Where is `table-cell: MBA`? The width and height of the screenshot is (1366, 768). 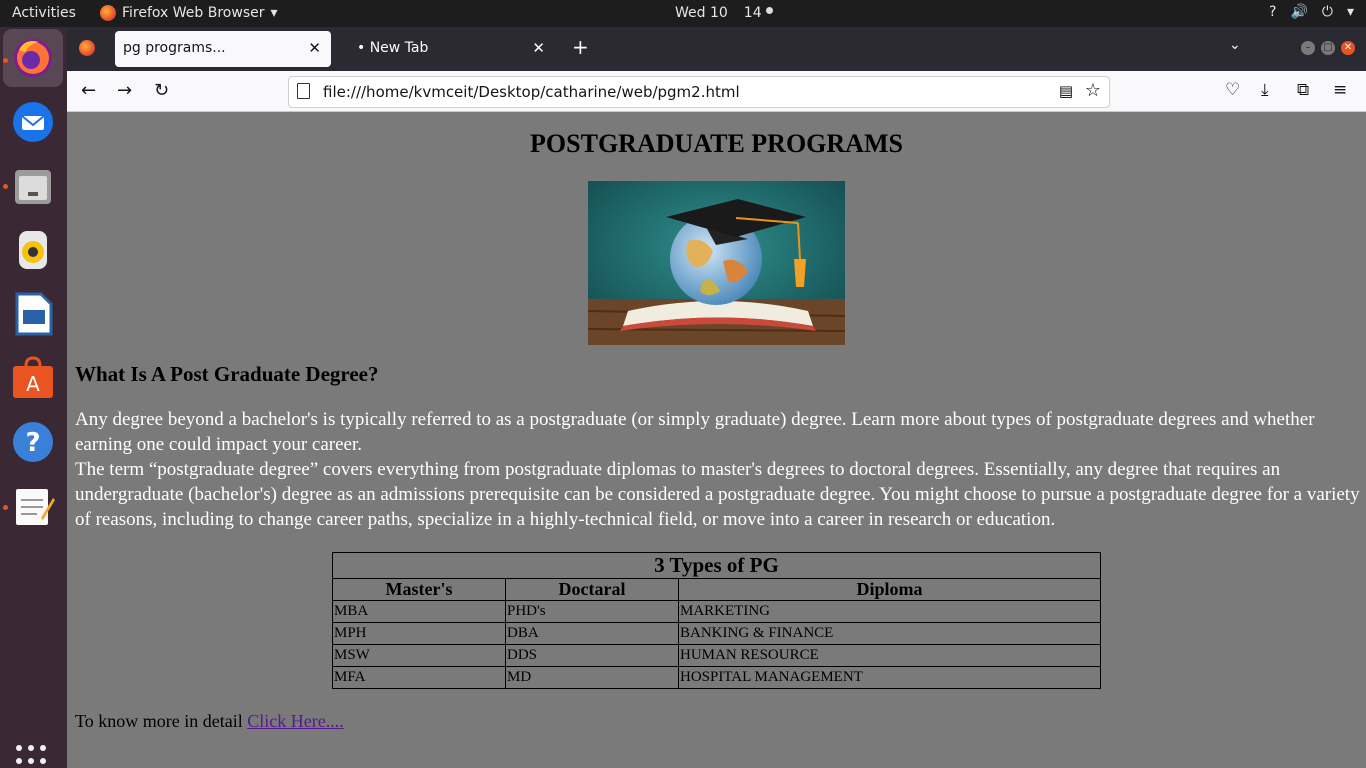 table-cell: MBA is located at coordinates (419, 611).